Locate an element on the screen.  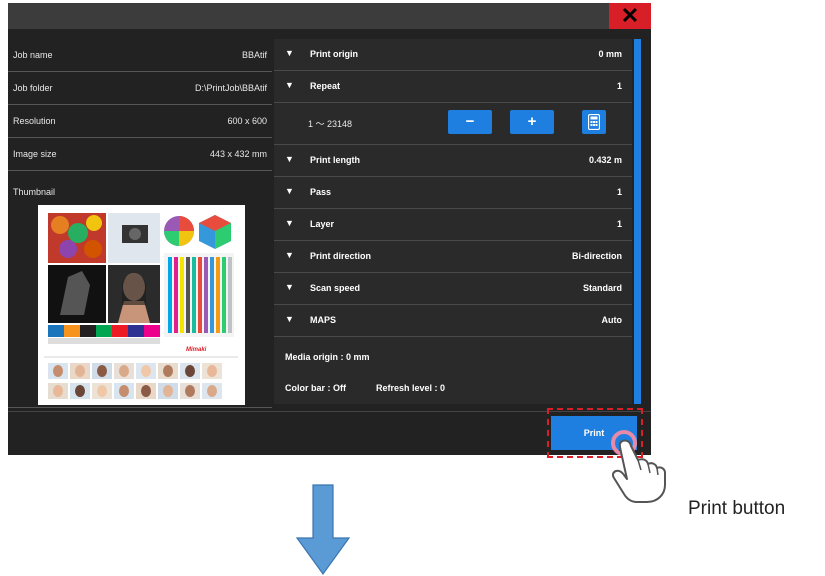
refresh-level-text: Refresh level : 0 is located at coordinates (411, 388).